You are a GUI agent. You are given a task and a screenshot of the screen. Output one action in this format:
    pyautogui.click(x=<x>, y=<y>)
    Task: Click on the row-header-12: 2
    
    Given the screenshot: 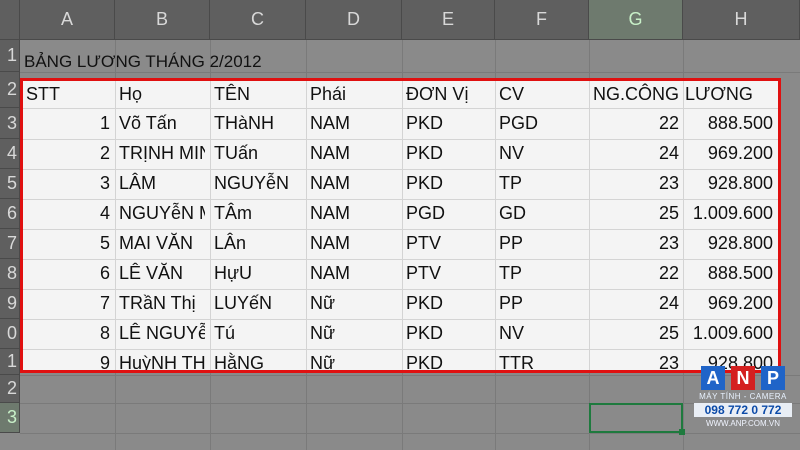 What is the action you would take?
    pyautogui.click(x=10, y=389)
    